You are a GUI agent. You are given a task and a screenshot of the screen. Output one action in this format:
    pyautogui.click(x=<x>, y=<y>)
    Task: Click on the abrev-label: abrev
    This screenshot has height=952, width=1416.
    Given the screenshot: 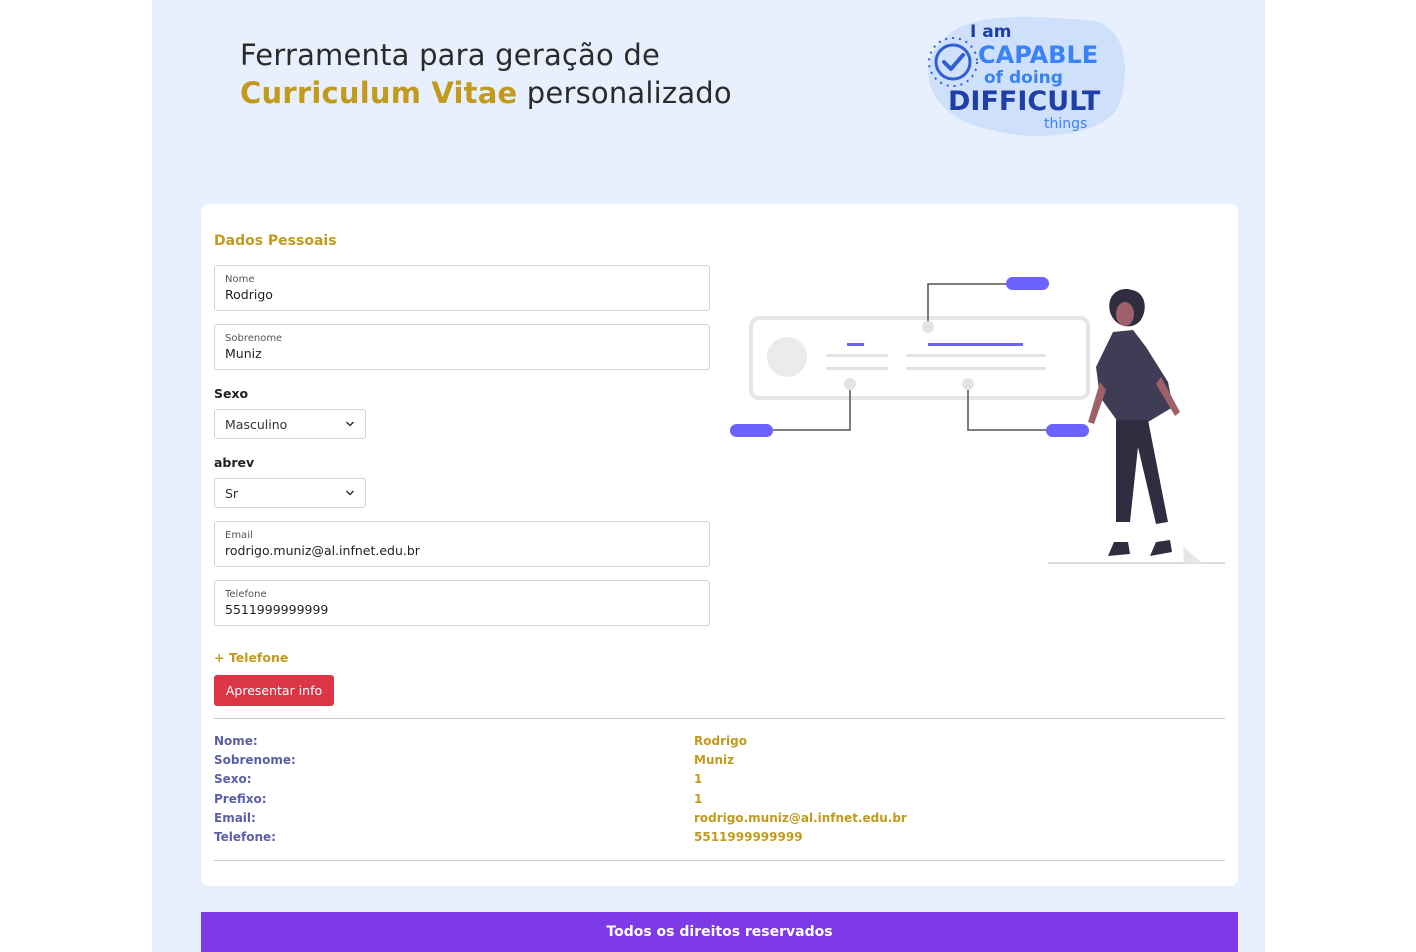 What is the action you would take?
    pyautogui.click(x=234, y=462)
    